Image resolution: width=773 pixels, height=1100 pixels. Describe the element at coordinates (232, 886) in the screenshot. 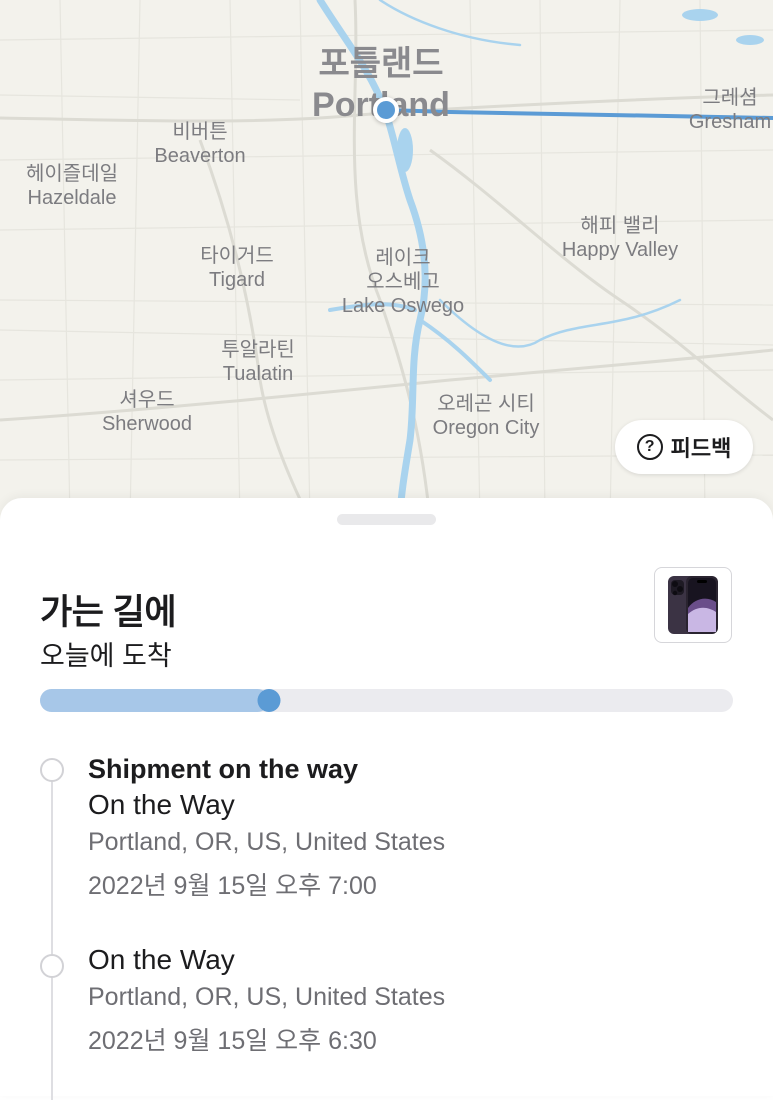

I see `event-timestamp: 2022년 9월 15일 오후 7:00` at that location.